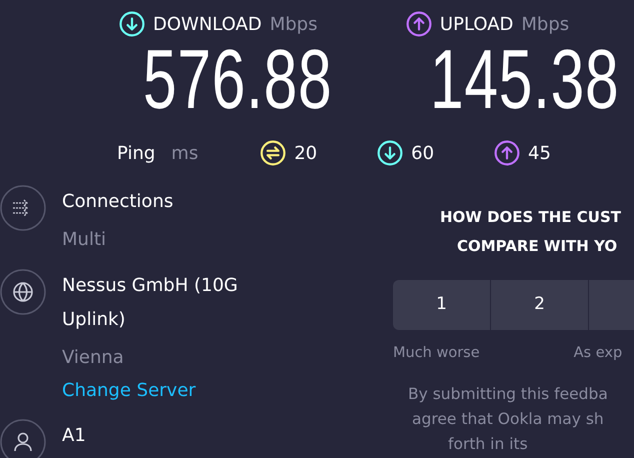 This screenshot has height=458, width=634. What do you see at coordinates (74, 436) in the screenshot?
I see `detail-title: A1` at bounding box center [74, 436].